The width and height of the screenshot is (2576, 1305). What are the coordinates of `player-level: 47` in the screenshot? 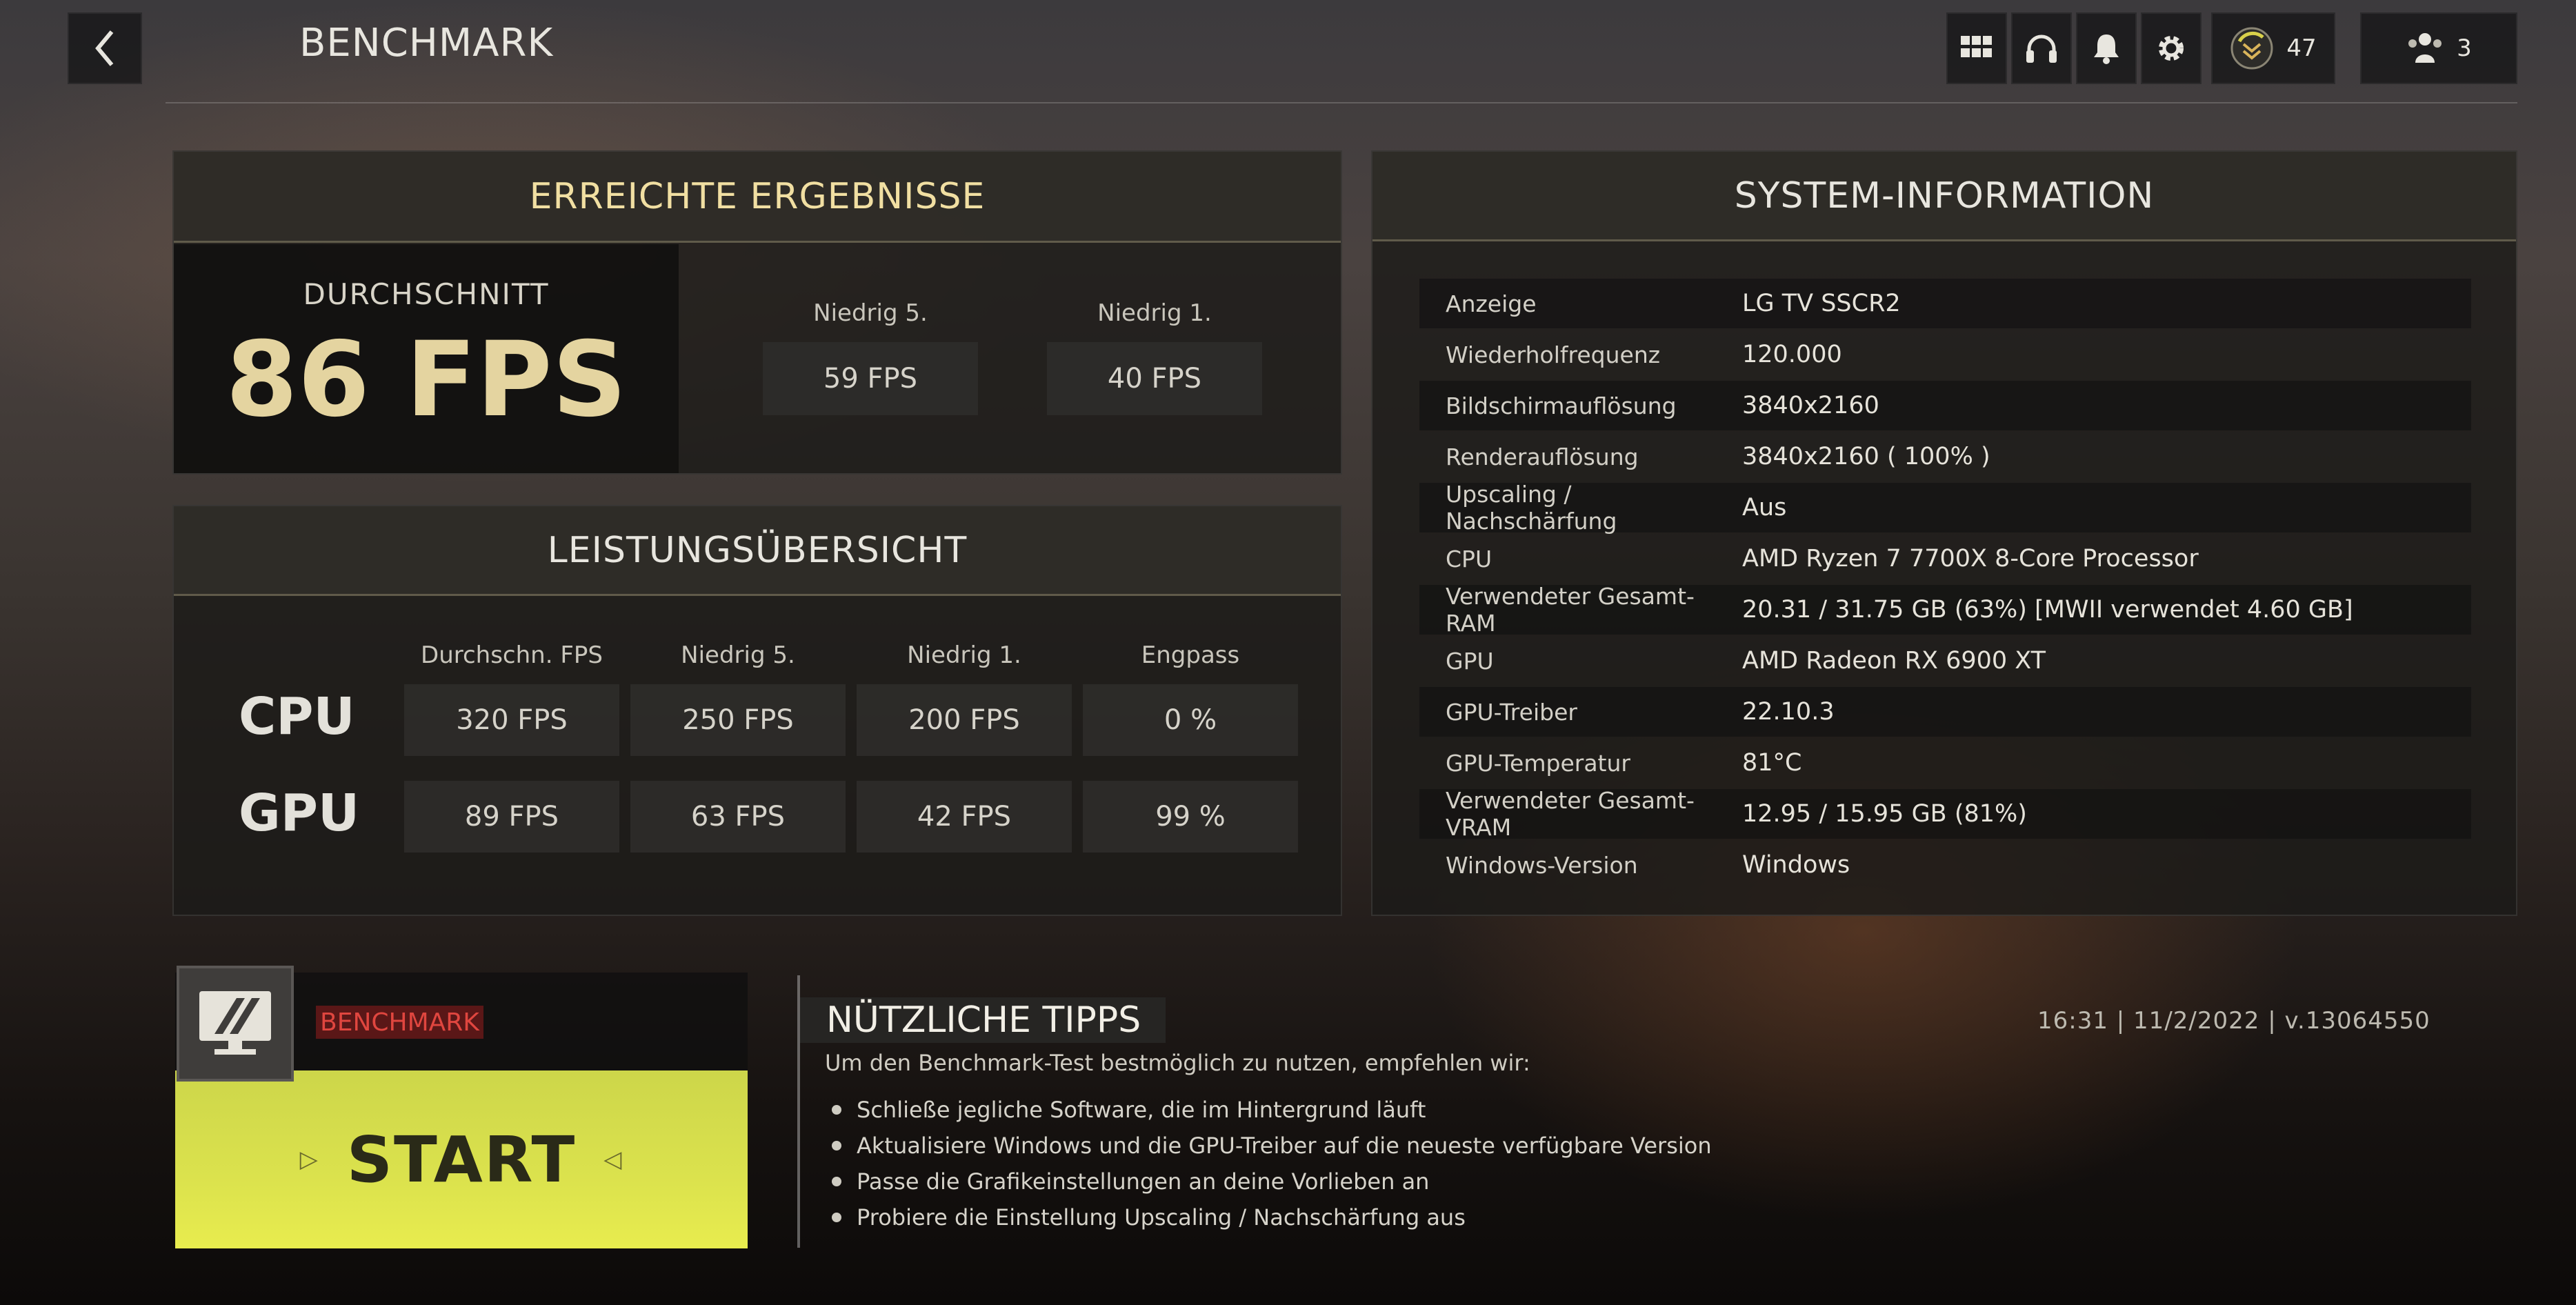 It's located at (2301, 48).